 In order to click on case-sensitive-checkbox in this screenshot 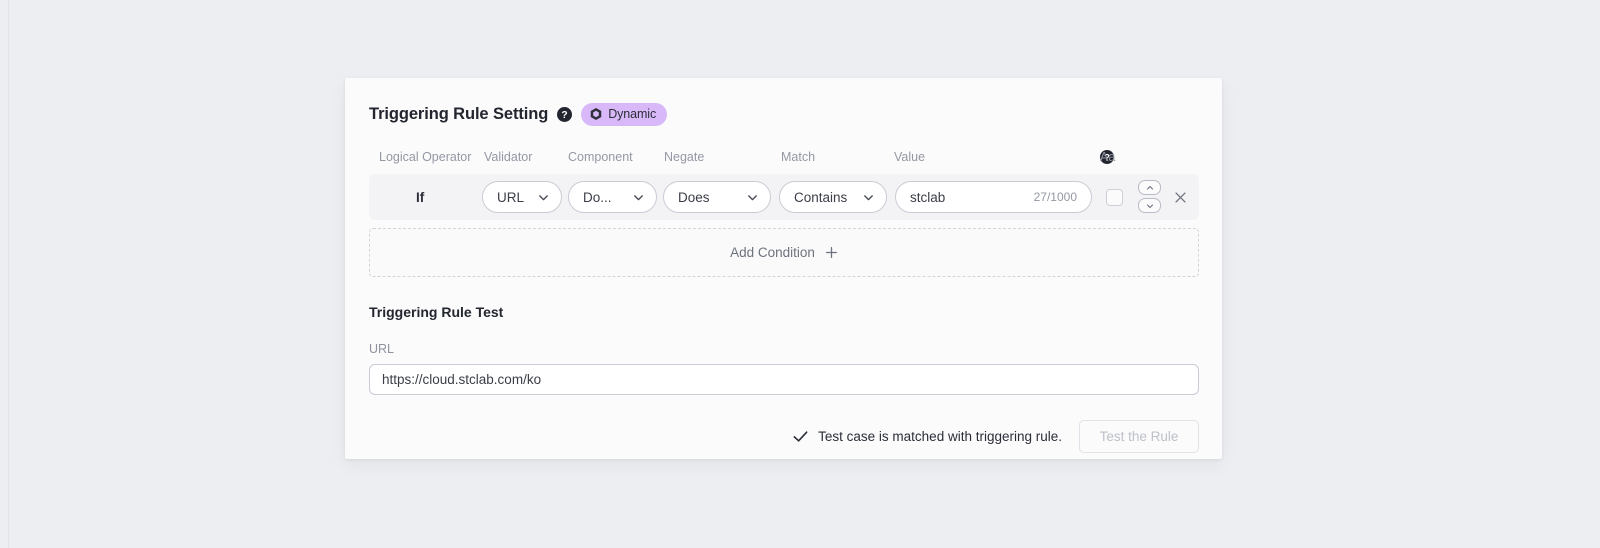, I will do `click(1114, 197)`.